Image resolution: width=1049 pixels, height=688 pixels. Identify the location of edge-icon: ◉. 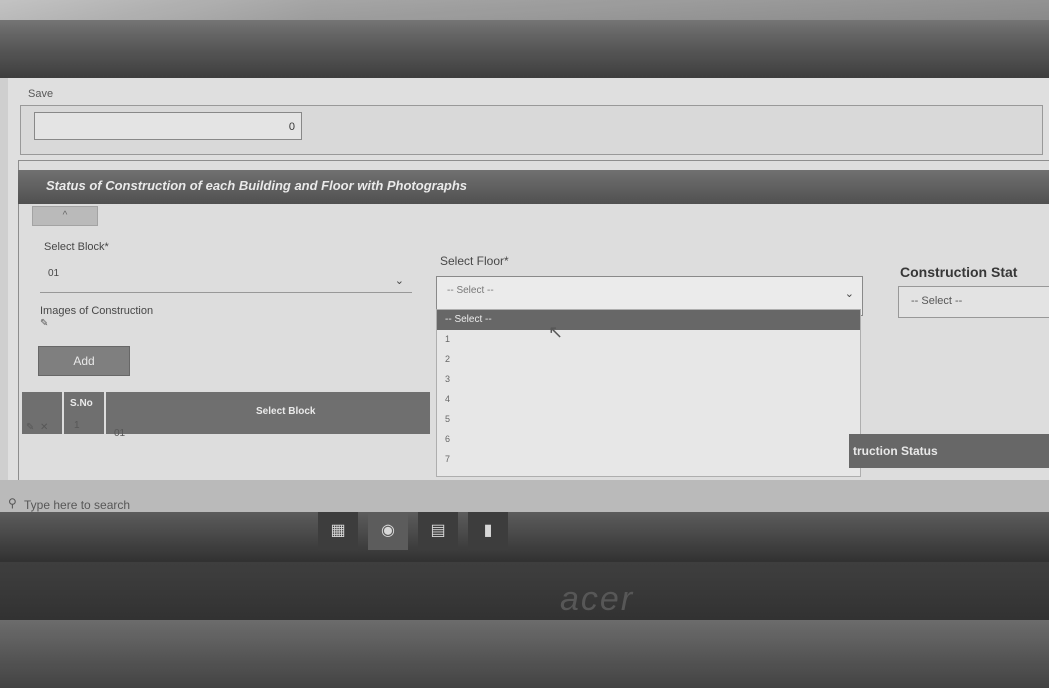
(388, 531).